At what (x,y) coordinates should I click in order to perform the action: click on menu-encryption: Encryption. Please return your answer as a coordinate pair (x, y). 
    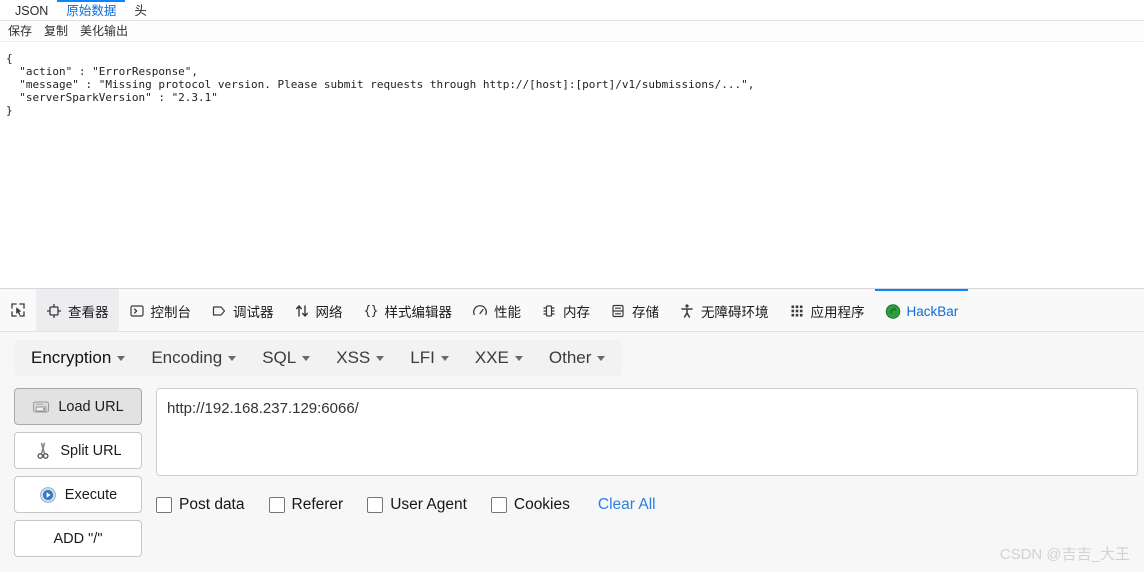
    Looking at the image, I should click on (78, 358).